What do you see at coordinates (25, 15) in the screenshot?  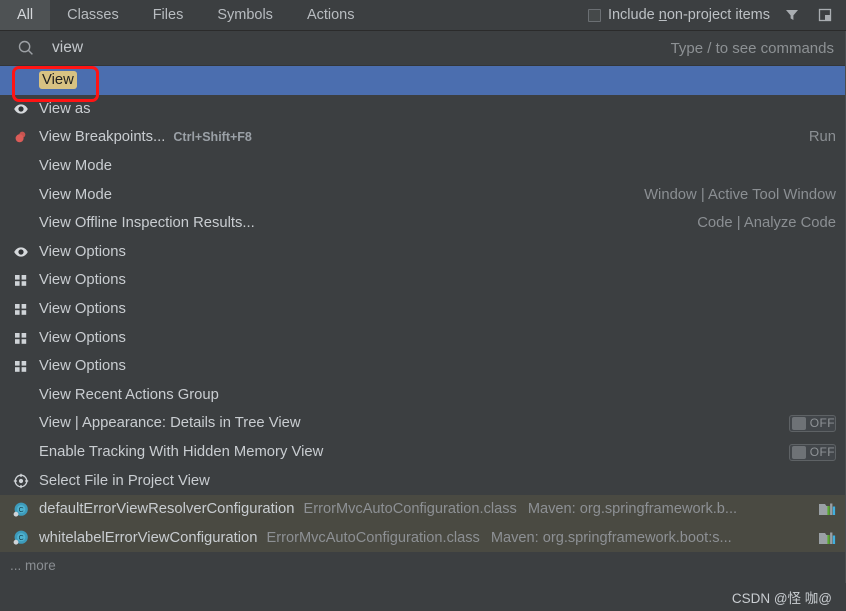 I see `tab-all: All` at bounding box center [25, 15].